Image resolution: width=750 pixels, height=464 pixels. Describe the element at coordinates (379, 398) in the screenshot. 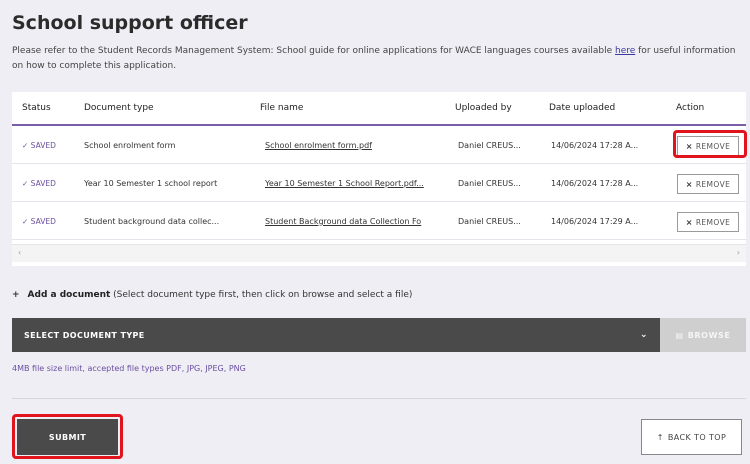

I see `divider` at that location.